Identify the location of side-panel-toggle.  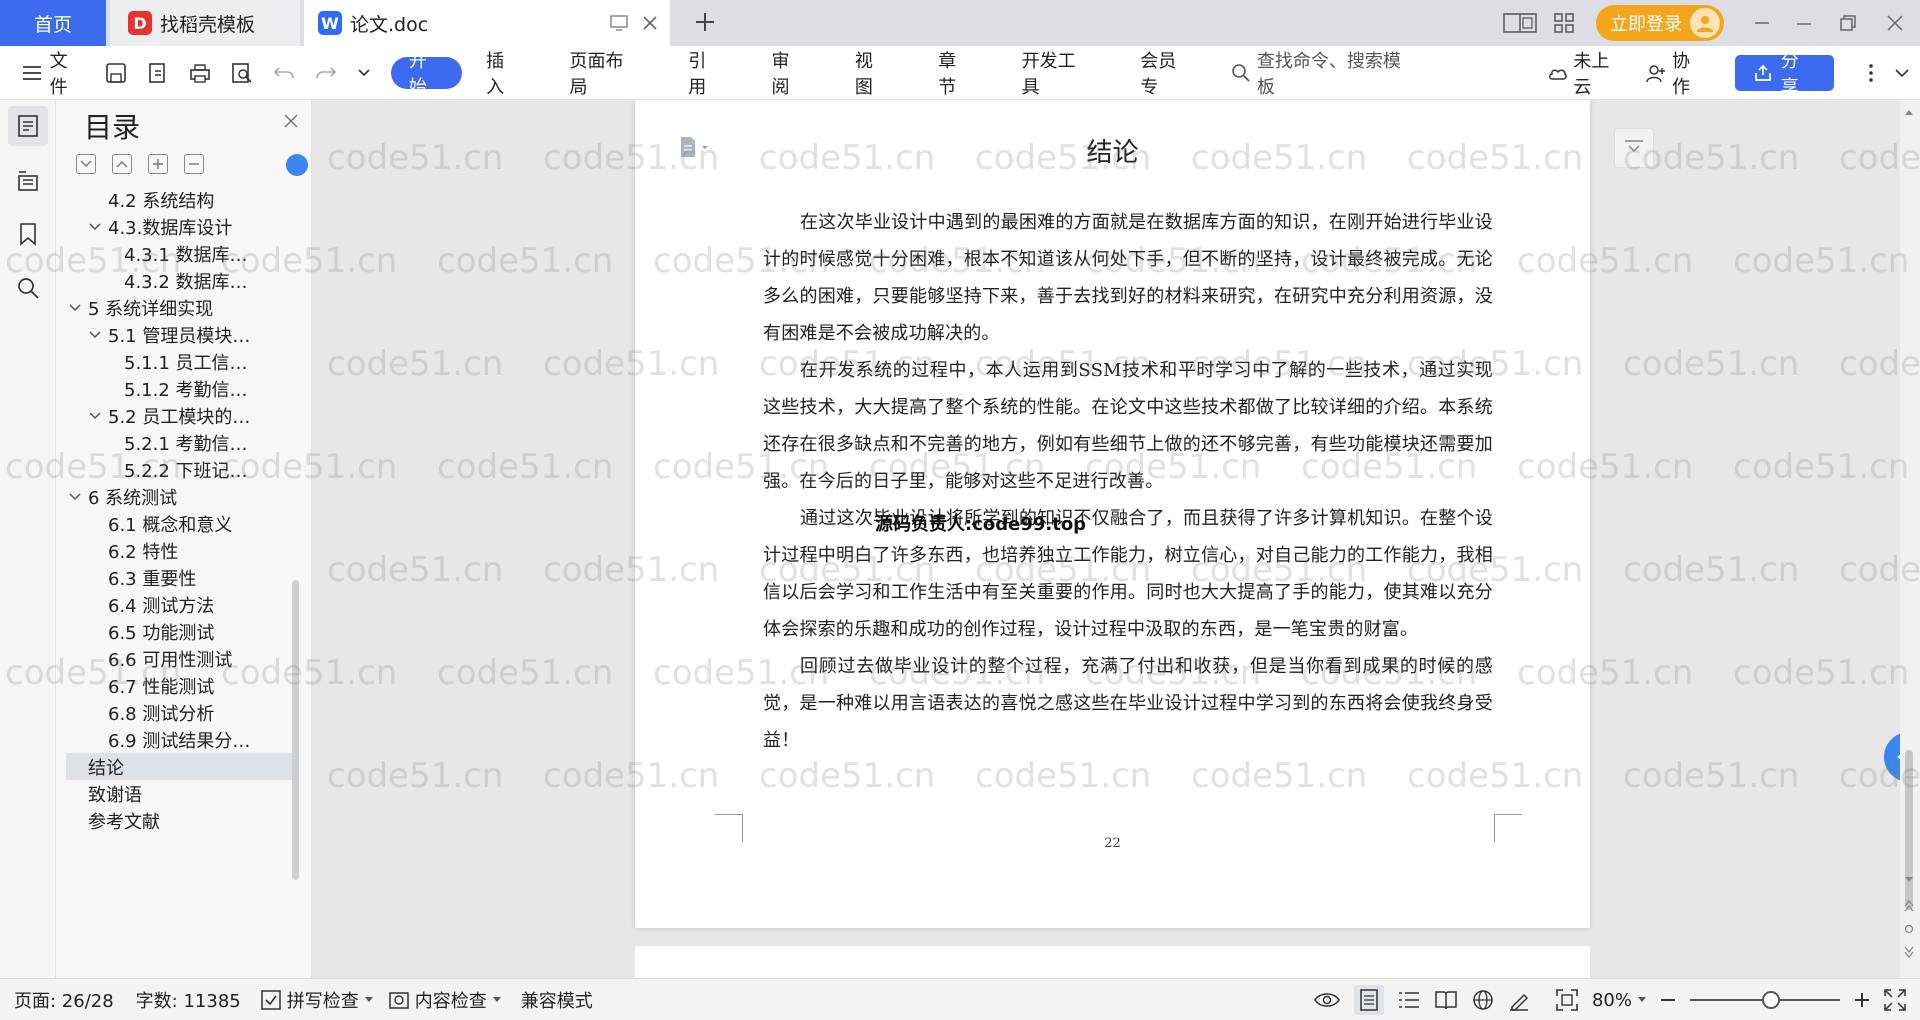
(1892, 757).